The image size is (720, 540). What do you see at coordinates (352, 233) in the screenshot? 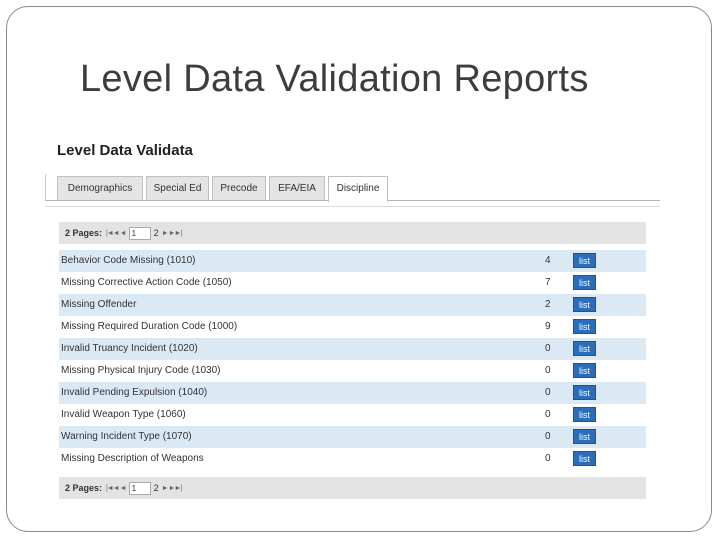
I see `pager-top: 2 Pages: |◄◄ ◄ 1 2 ► ►►|` at bounding box center [352, 233].